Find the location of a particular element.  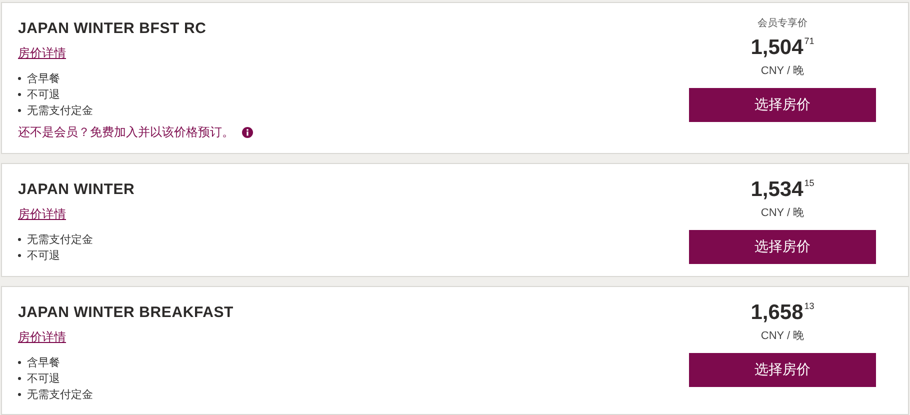

price: 1,534 is located at coordinates (777, 190).